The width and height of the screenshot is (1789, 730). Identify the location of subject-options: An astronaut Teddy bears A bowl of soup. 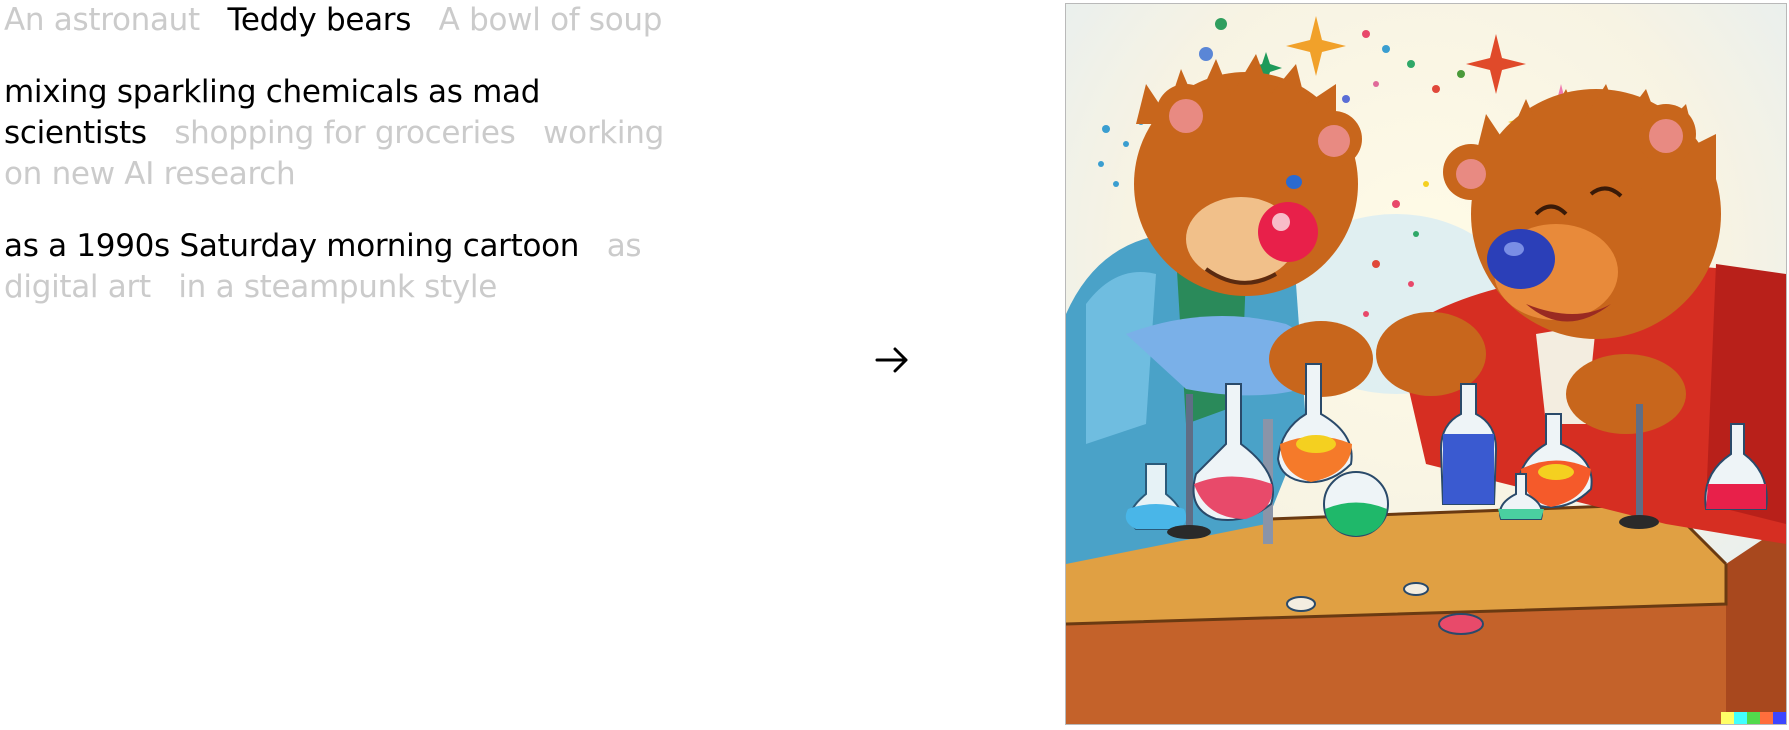
(349, 20).